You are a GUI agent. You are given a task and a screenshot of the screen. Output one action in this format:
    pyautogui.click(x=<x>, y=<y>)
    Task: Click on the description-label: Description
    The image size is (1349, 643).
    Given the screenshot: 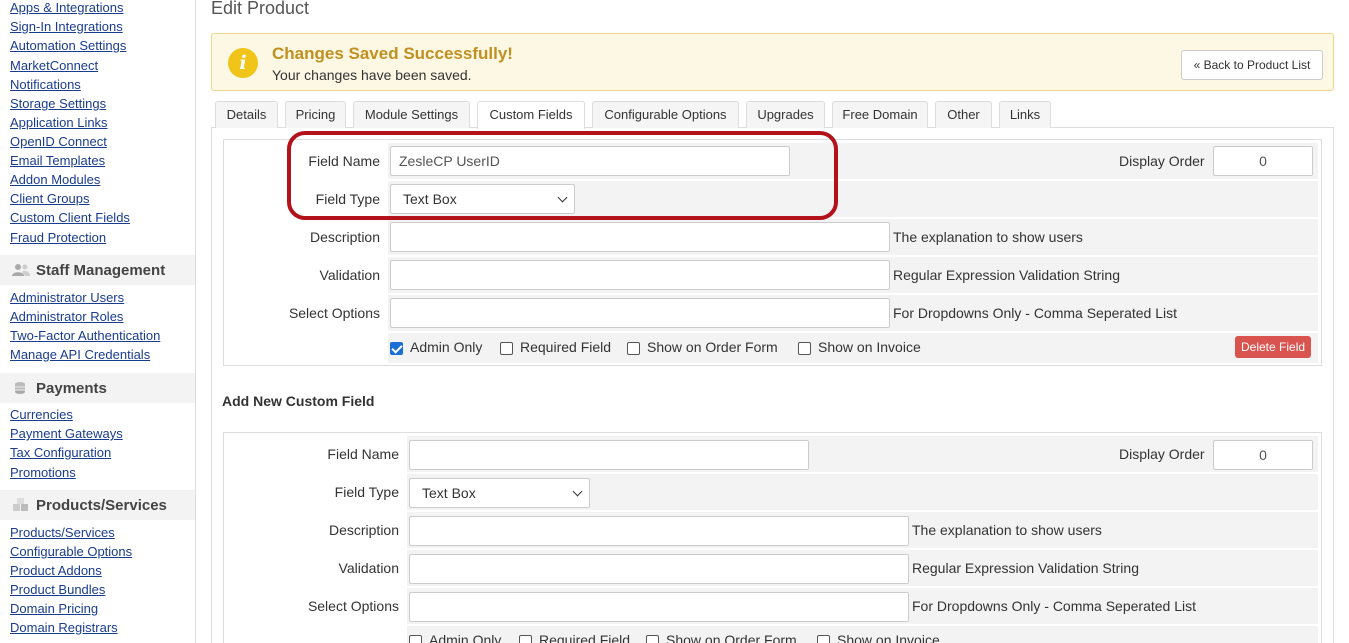 What is the action you would take?
    pyautogui.click(x=307, y=237)
    